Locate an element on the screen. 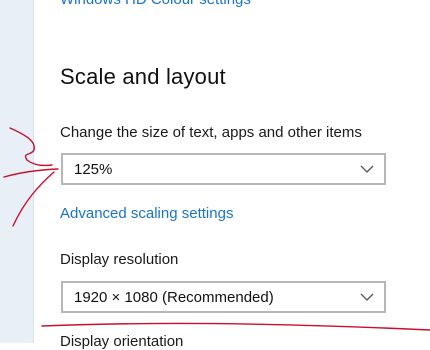 The width and height of the screenshot is (430, 350). left-rail is located at coordinates (17, 171).